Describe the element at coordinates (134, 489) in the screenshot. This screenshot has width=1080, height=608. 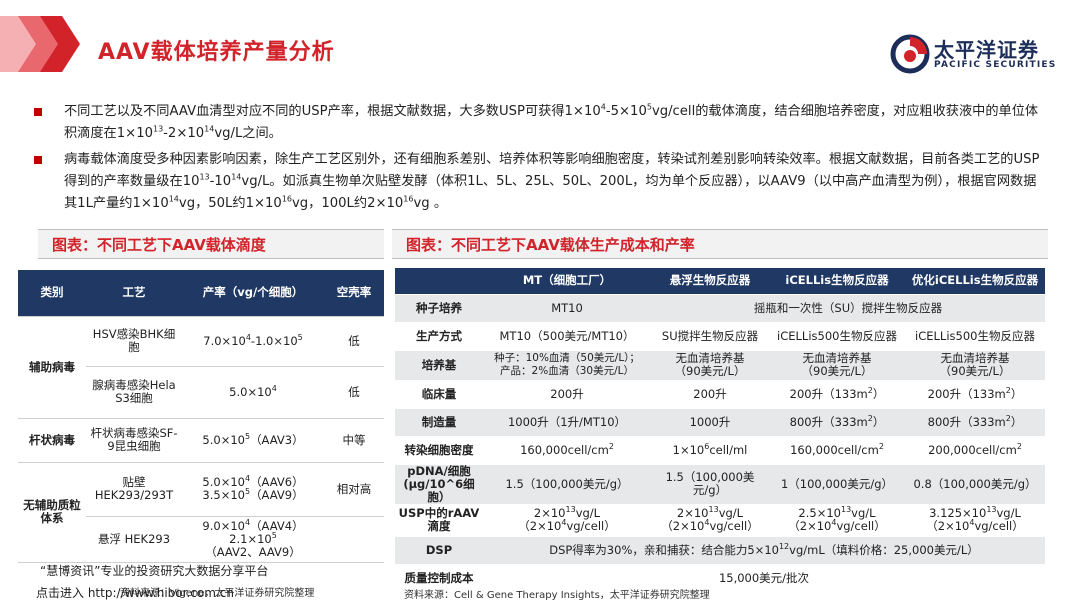
I see `process-cell: 贴壁HEK293/293T` at that location.